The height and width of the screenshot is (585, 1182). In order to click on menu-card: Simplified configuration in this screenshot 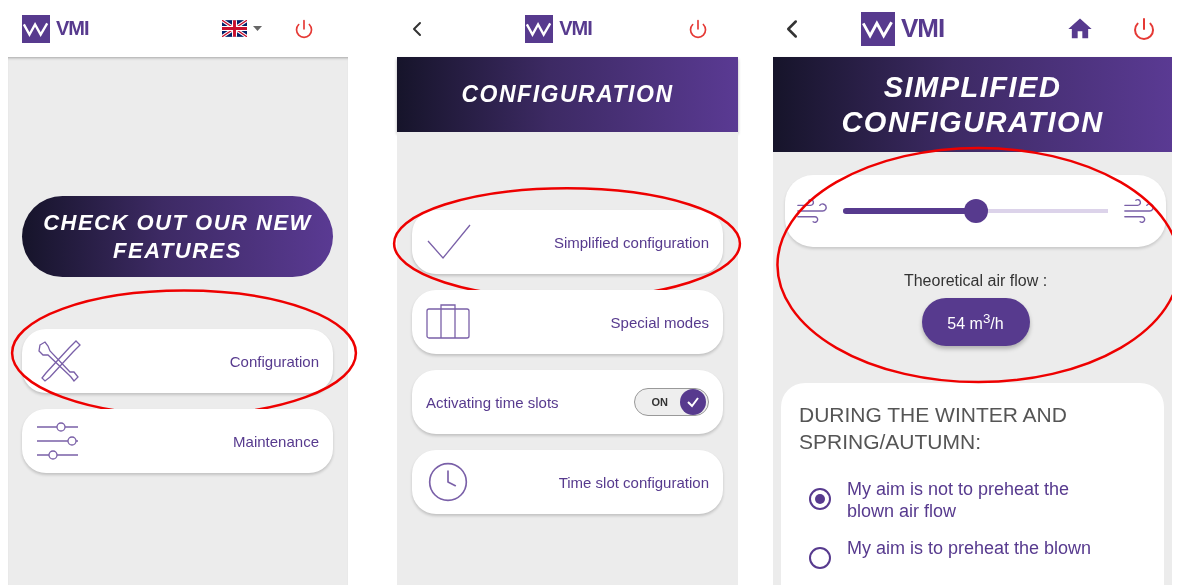, I will do `click(567, 242)`.